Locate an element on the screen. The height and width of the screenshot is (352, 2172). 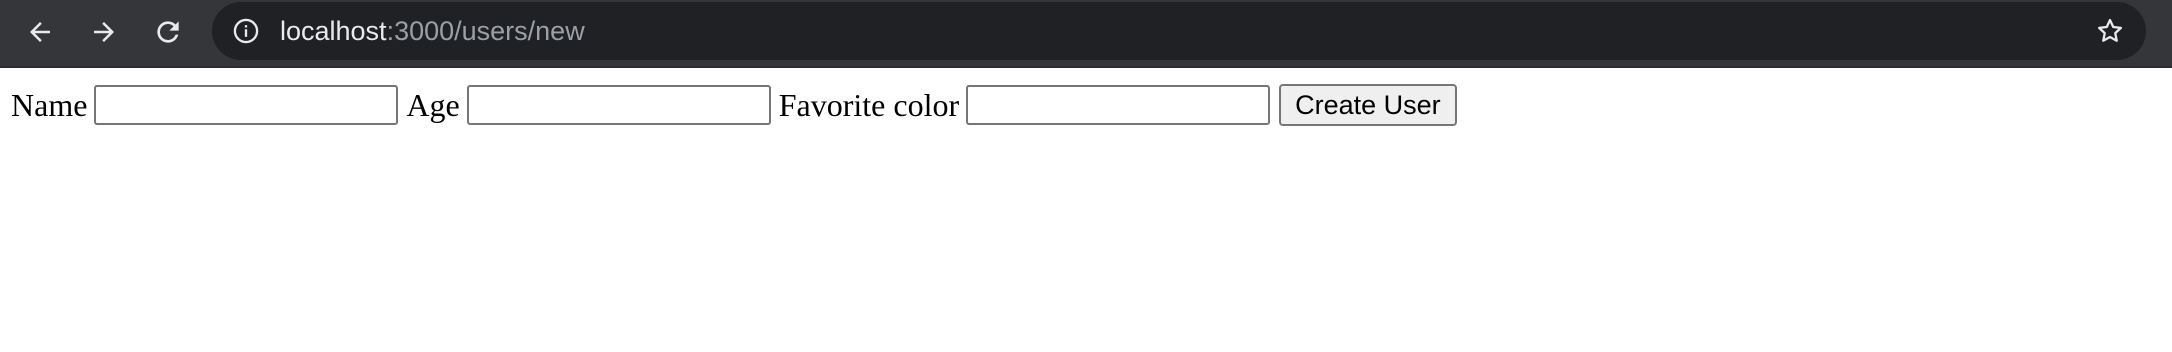
reload-button is located at coordinates (168, 32).